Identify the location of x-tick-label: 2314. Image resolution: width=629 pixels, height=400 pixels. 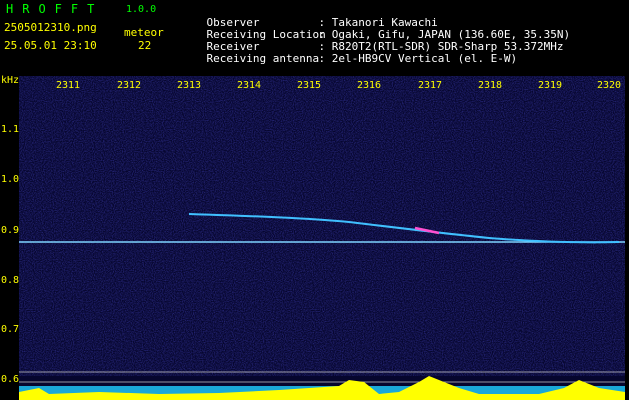
(249, 85).